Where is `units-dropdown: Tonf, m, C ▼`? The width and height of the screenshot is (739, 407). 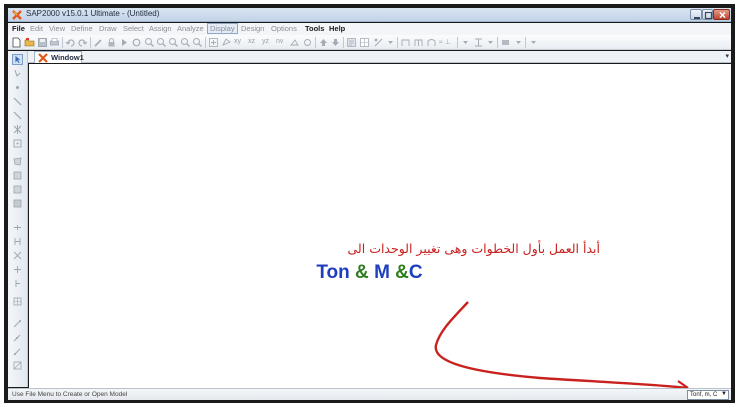
units-dropdown: Tonf, m, C ▼ is located at coordinates (708, 395).